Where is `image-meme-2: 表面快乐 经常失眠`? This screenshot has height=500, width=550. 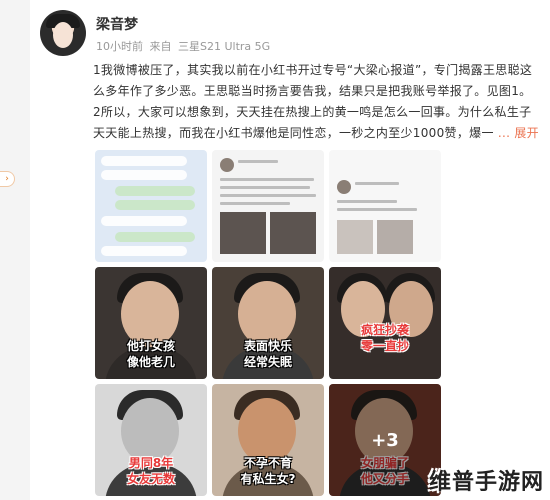 image-meme-2: 表面快乐 经常失眠 is located at coordinates (268, 323).